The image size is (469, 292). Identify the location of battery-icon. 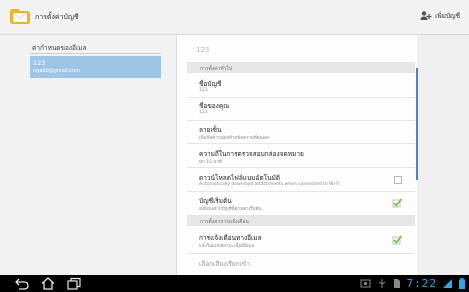
(462, 283).